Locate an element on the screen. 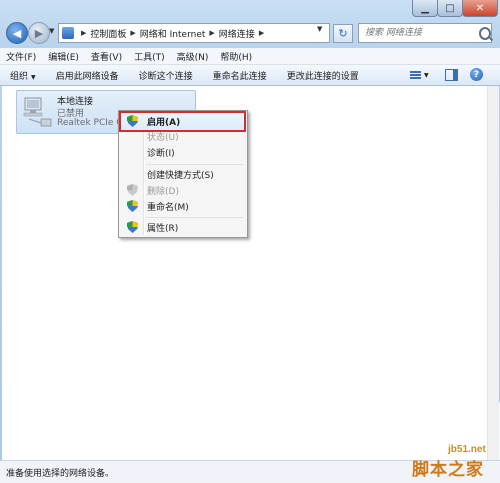 The height and width of the screenshot is (483, 500). rename-button: 重命名此连接 is located at coordinates (240, 75).